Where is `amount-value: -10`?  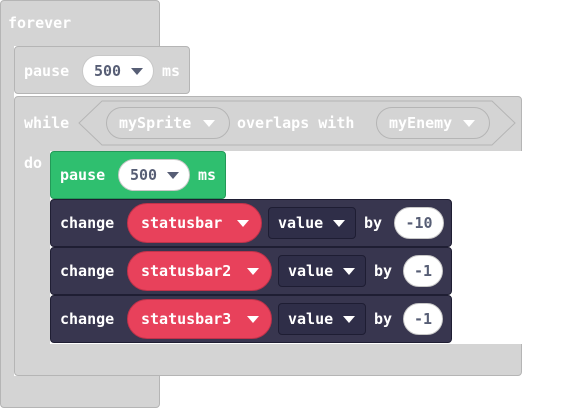 amount-value: -10 is located at coordinates (419, 223).